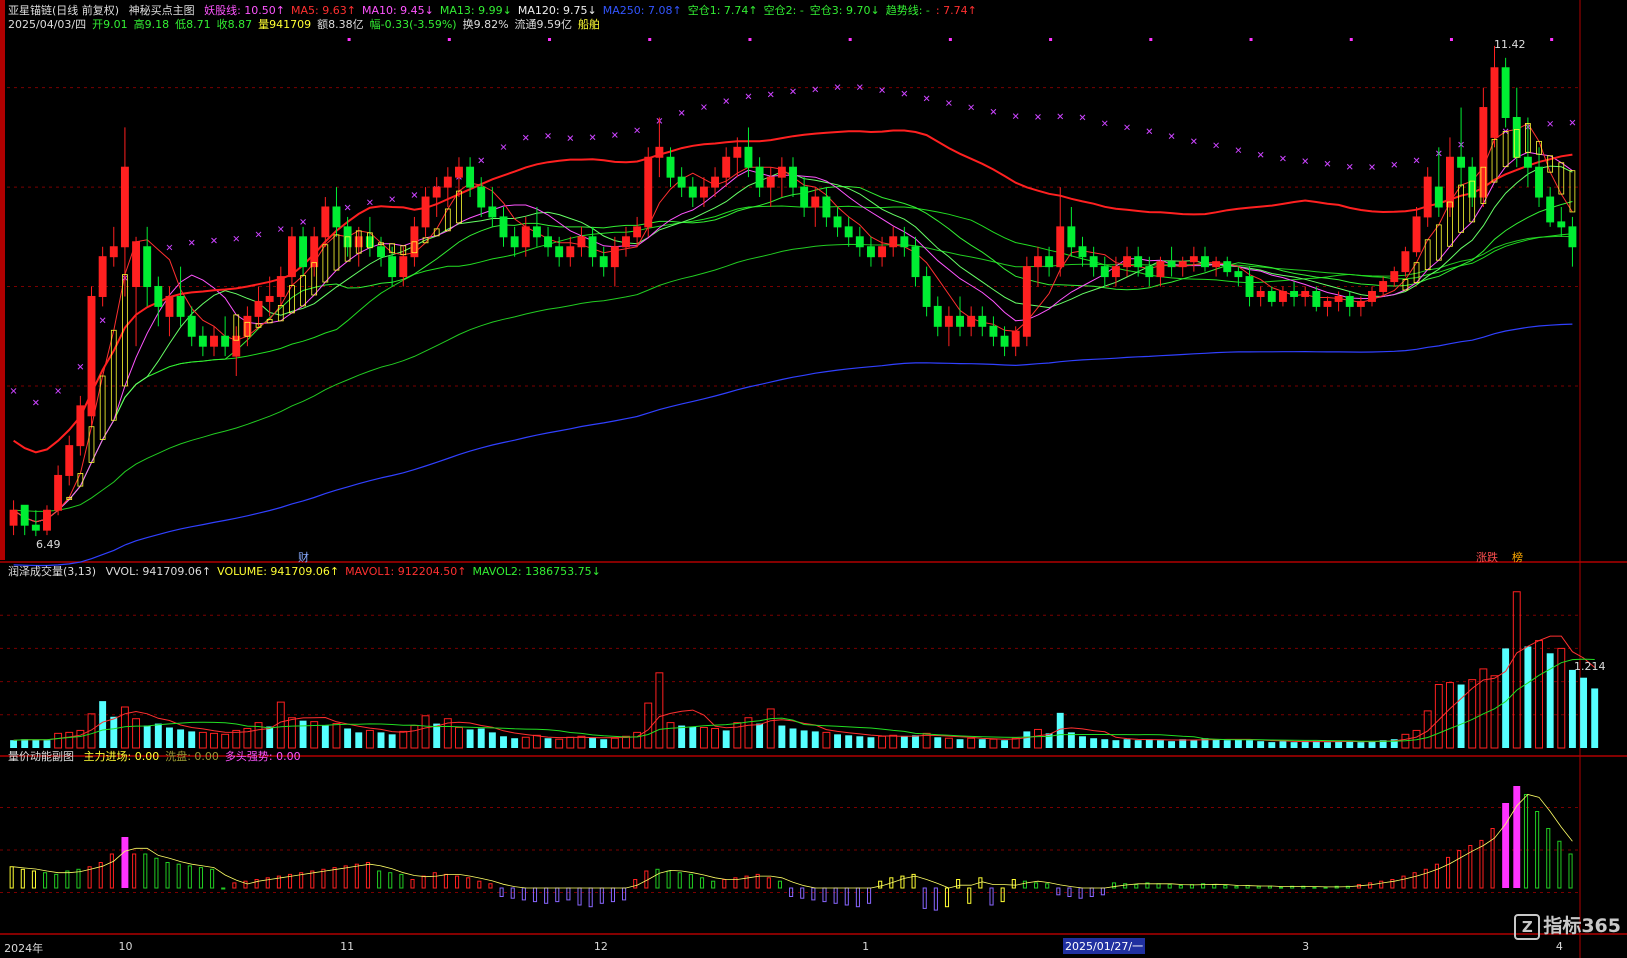 This screenshot has height=958, width=1627. I want to click on sub-legend-item-2: 多头强势: 0.00, so click(262, 756).